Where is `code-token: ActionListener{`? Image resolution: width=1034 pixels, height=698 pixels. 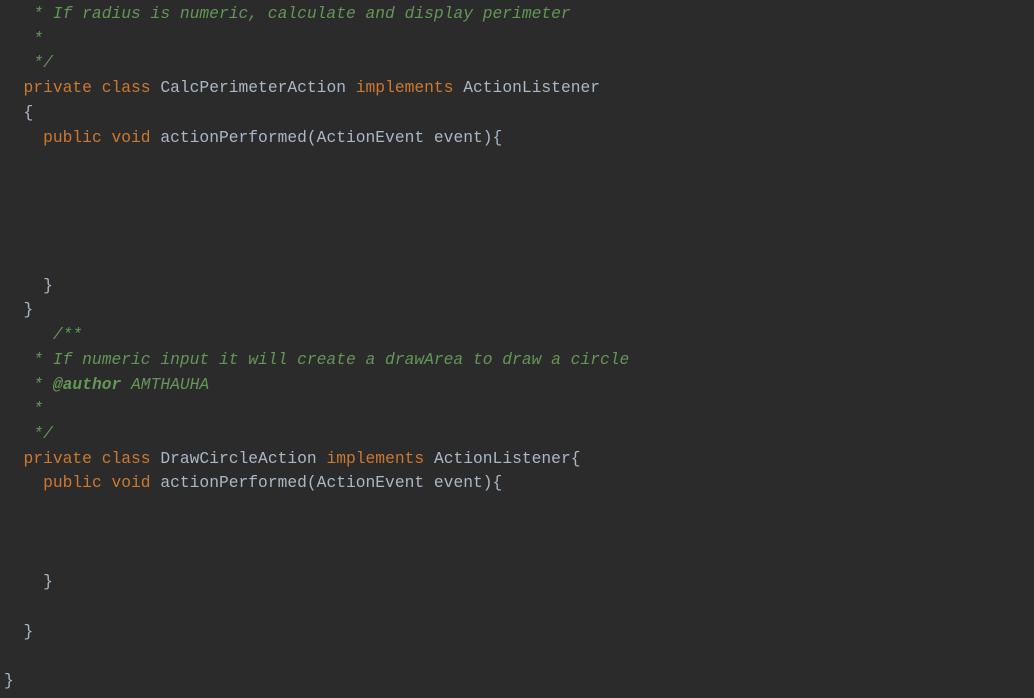 code-token: ActionListener{ is located at coordinates (507, 458).